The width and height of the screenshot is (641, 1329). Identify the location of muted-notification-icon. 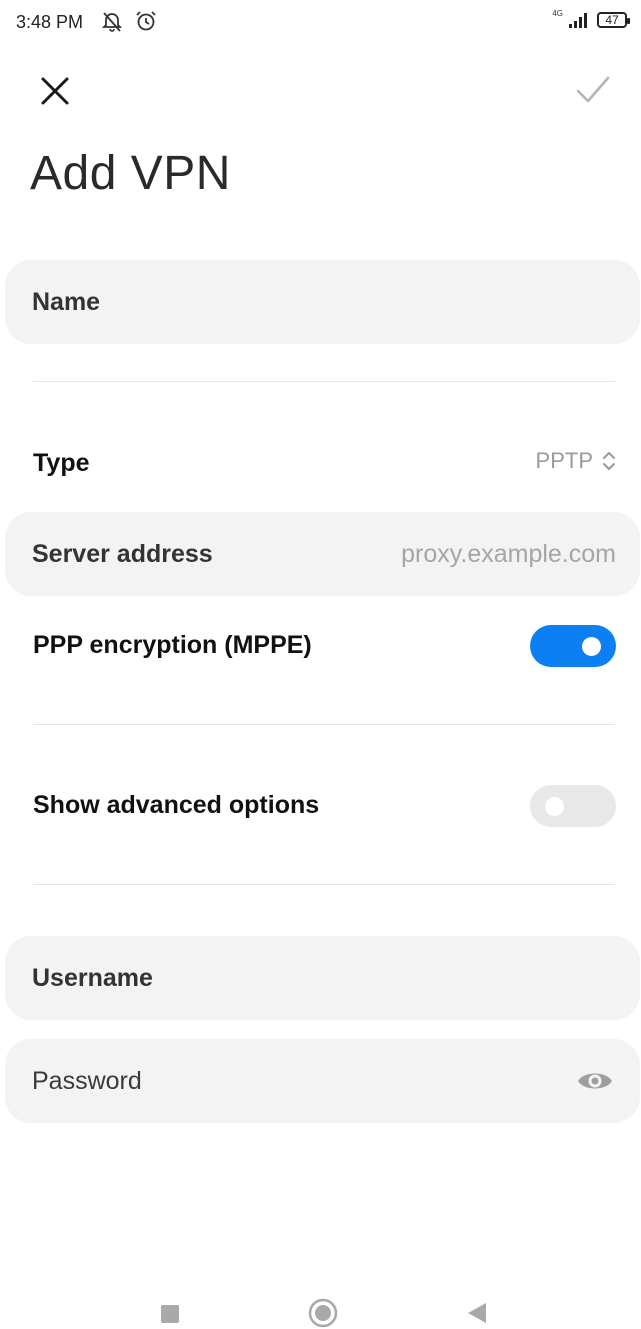
(112, 22).